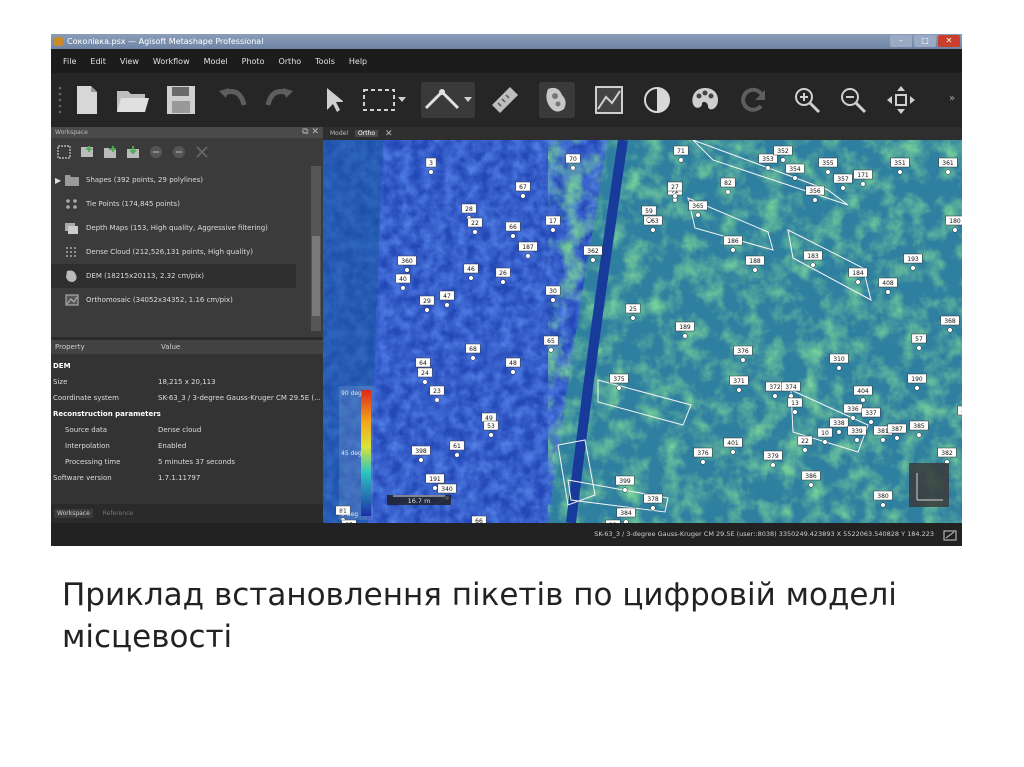  What do you see at coordinates (351, 393) in the screenshot?
I see `legend-max-label: 90 deg` at bounding box center [351, 393].